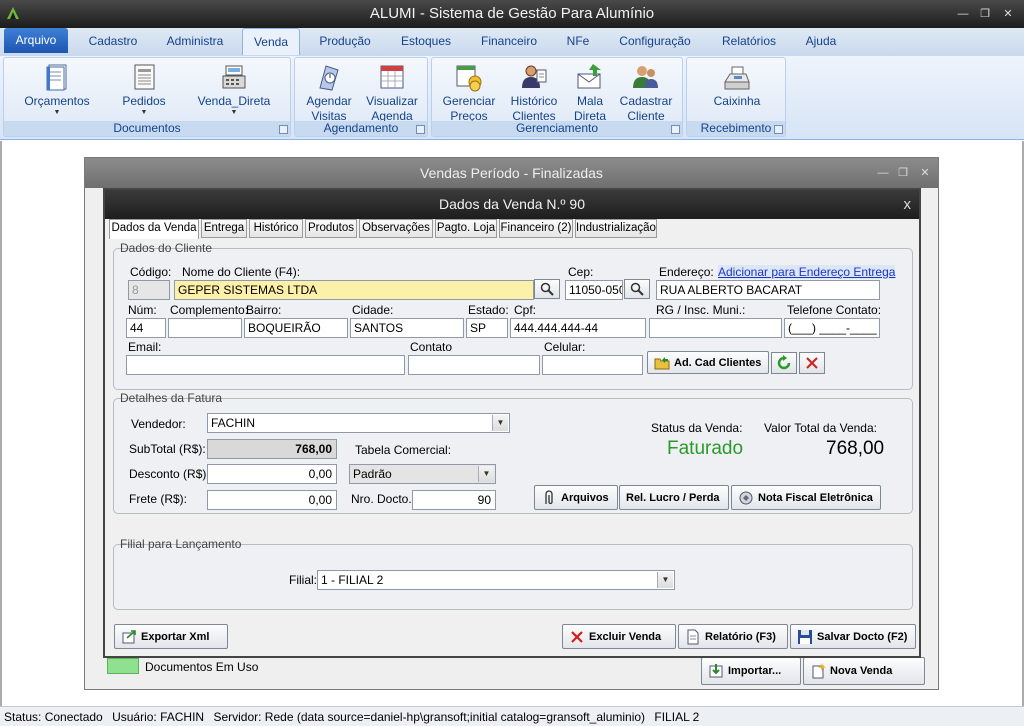 This screenshot has height=726, width=1024. Describe the element at coordinates (234, 112) in the screenshot. I see `dropdown-arrow-icon: ▼` at that location.